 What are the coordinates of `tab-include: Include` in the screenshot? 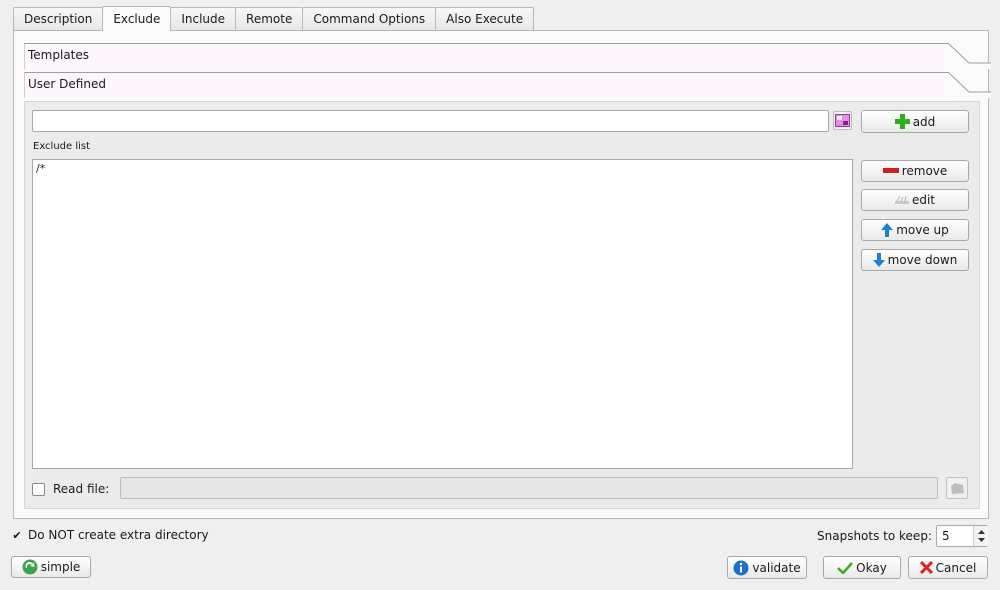 It's located at (203, 19).